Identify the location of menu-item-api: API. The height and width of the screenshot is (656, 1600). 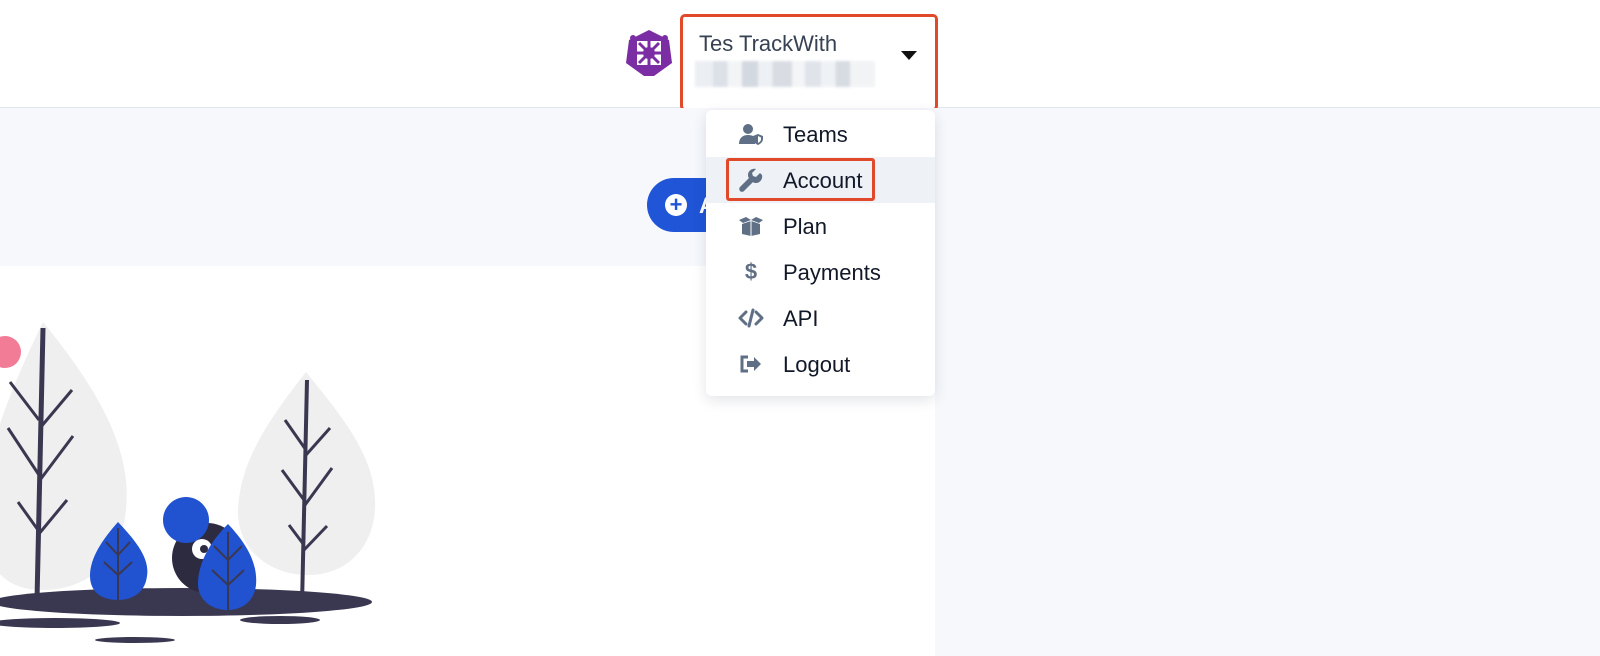
(820, 318).